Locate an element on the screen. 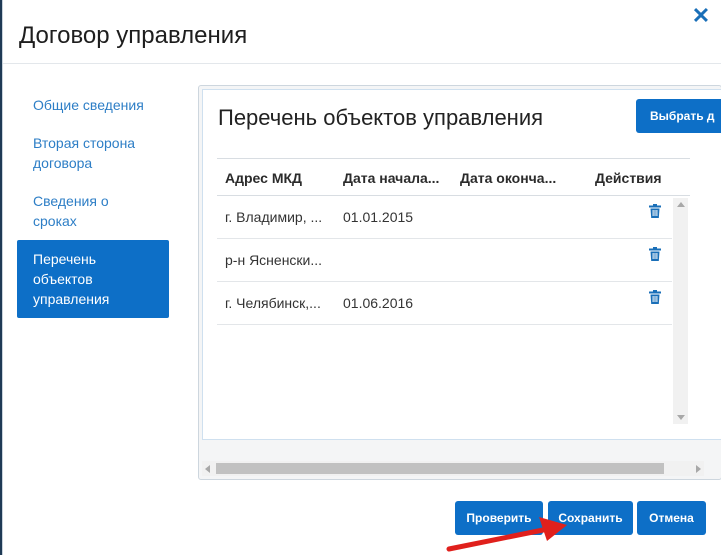 This screenshot has height=555, width=721. header-divider is located at coordinates (362, 63).